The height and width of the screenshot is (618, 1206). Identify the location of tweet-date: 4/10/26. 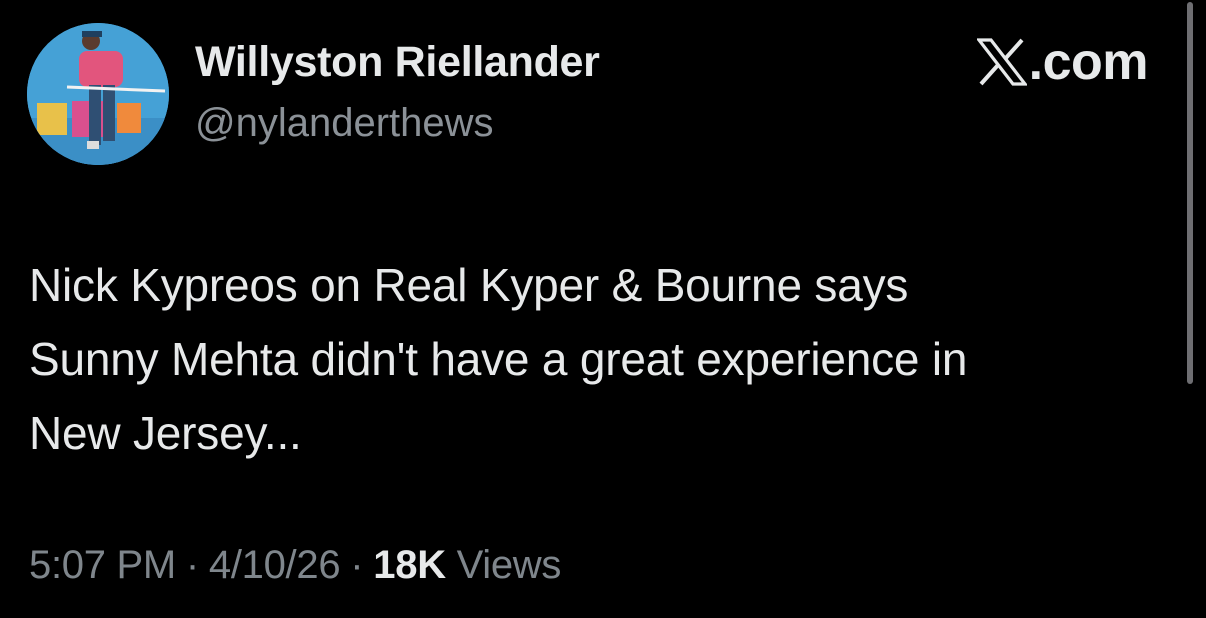
(275, 565).